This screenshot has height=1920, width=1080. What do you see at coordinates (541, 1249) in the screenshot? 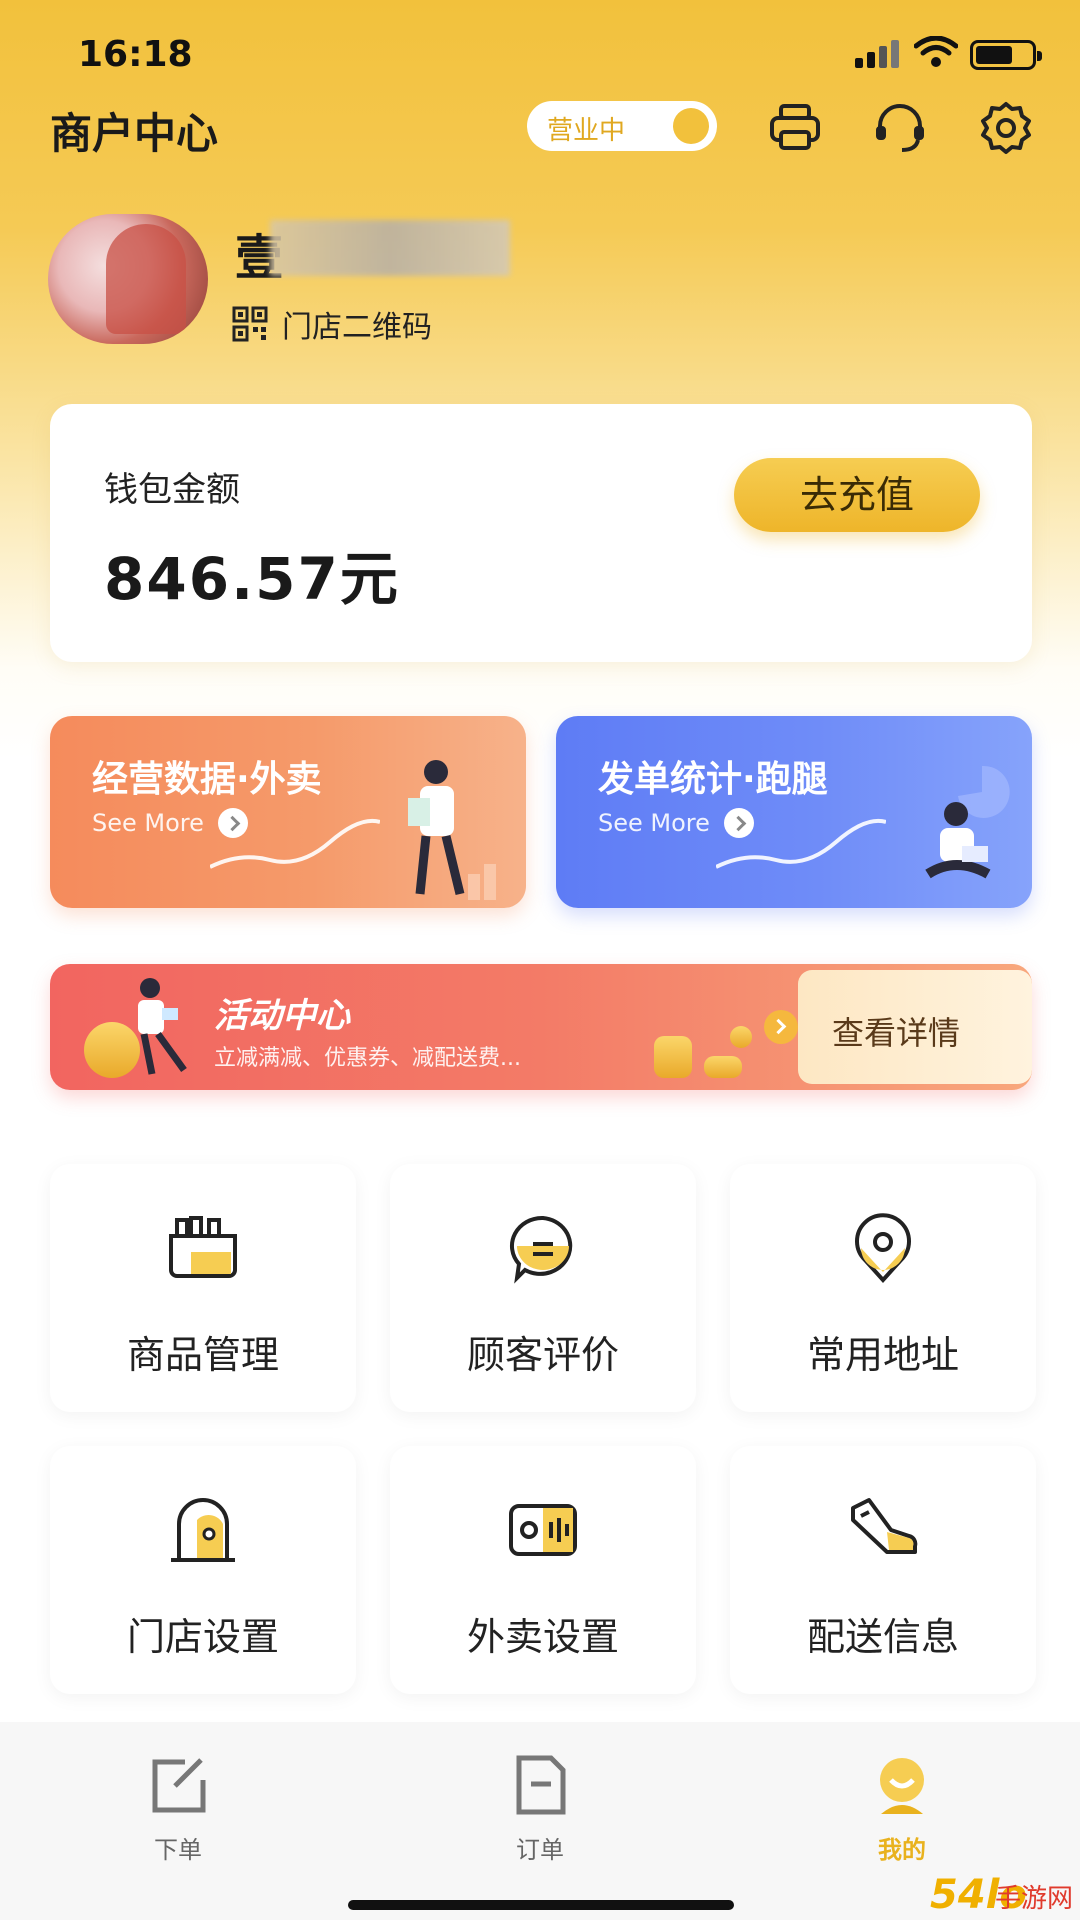
I see `comment-icon` at bounding box center [541, 1249].